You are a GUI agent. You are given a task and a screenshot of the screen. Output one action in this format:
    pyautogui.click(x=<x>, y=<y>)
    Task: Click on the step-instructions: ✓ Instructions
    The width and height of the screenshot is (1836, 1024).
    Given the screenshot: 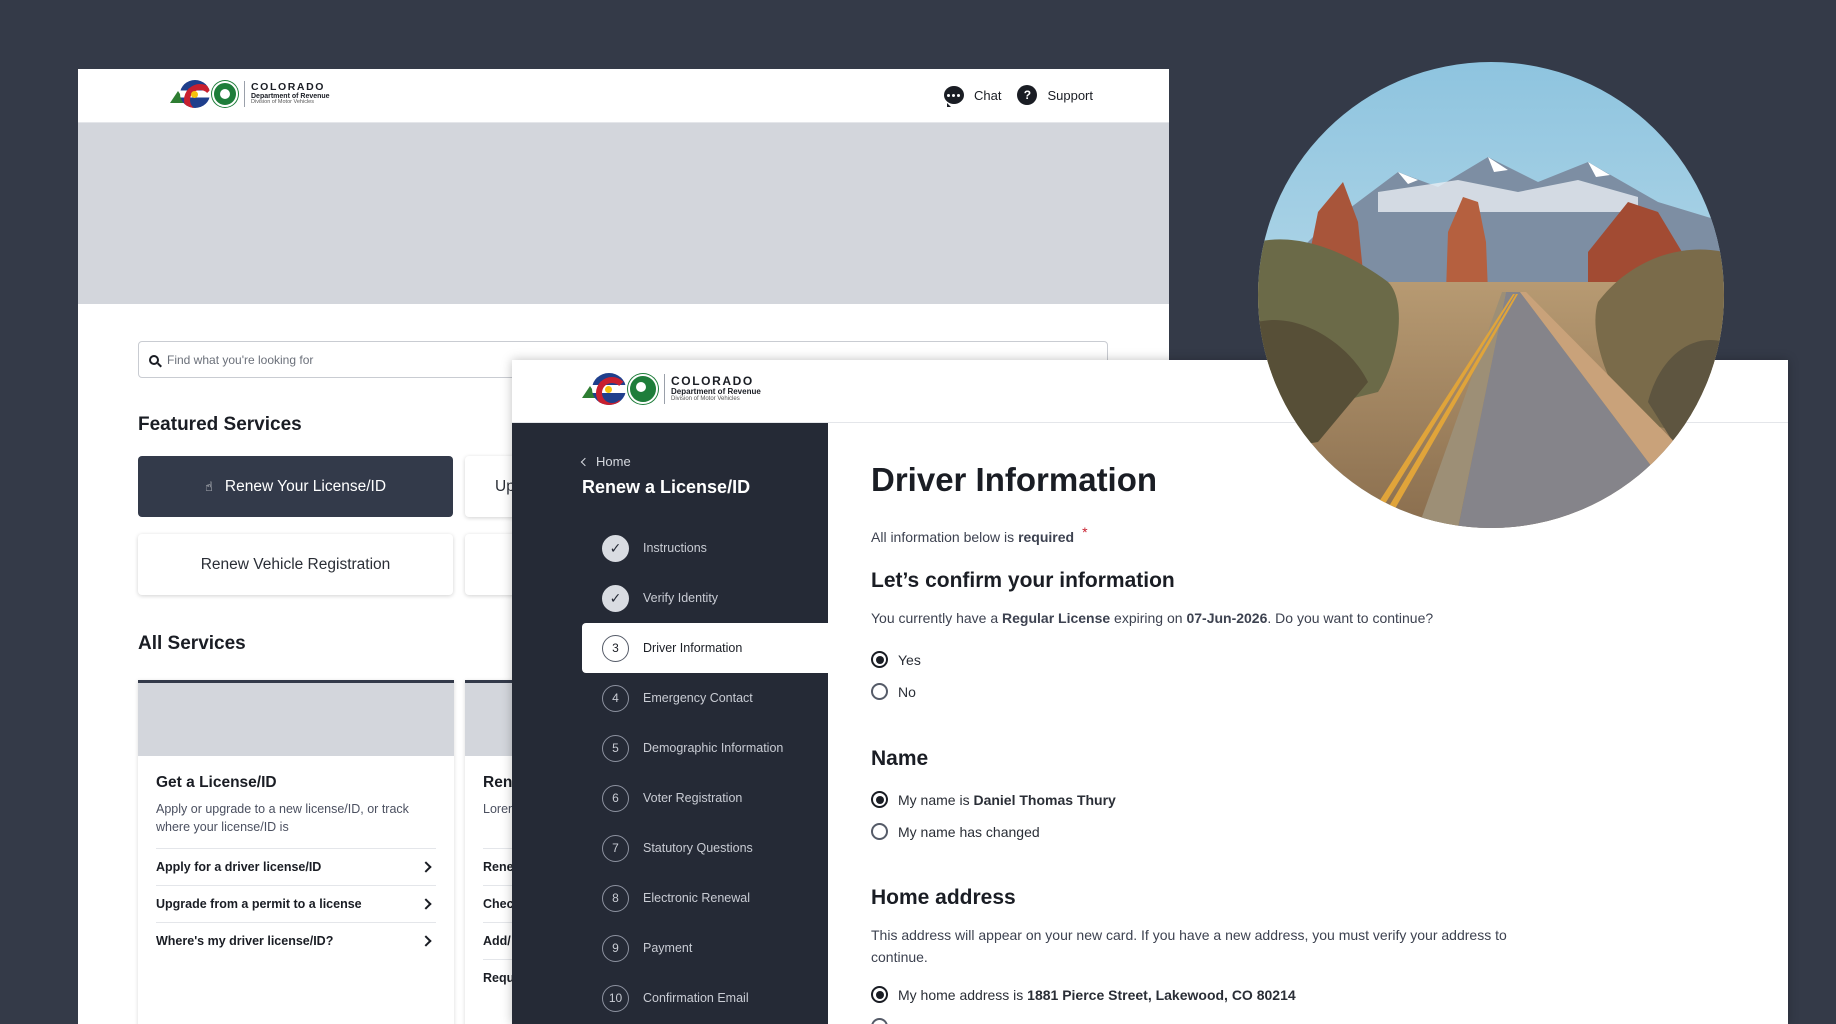 What is the action you would take?
    pyautogui.click(x=705, y=548)
    